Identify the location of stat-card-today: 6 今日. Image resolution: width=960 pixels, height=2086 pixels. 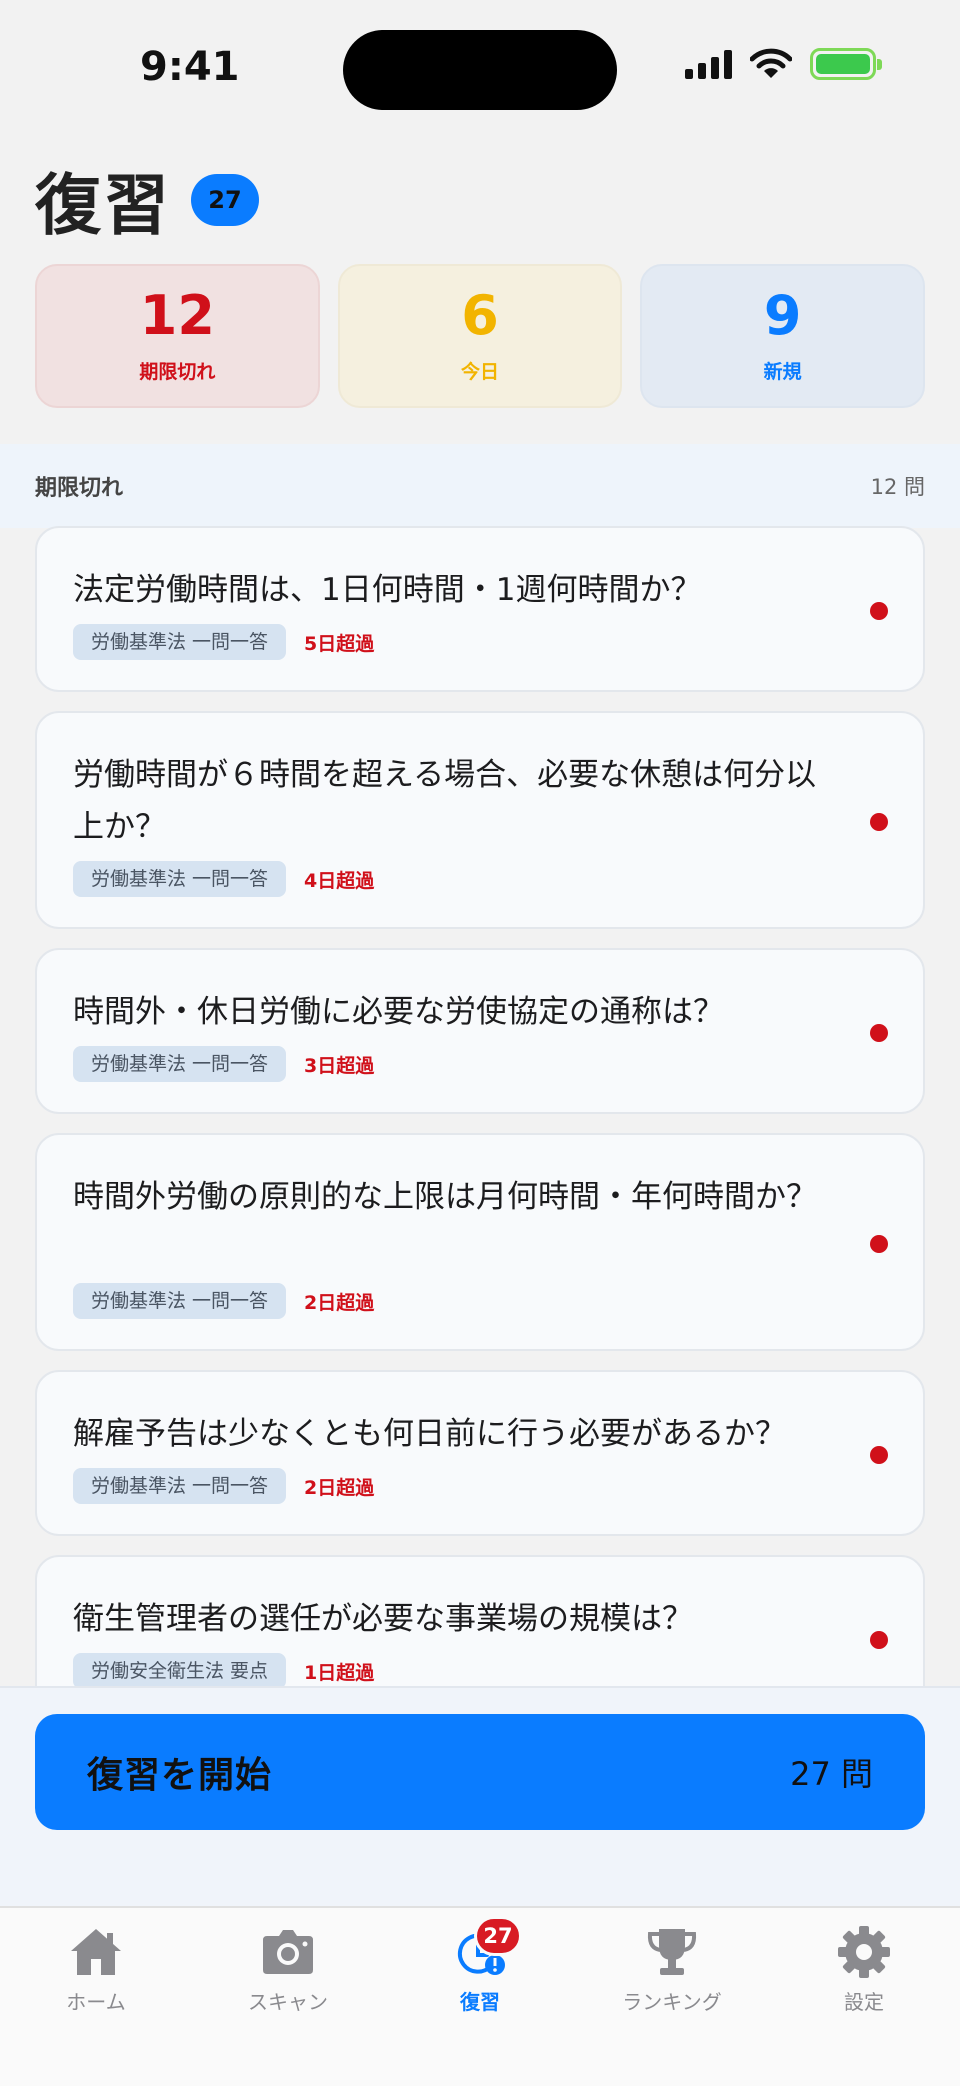
(480, 336).